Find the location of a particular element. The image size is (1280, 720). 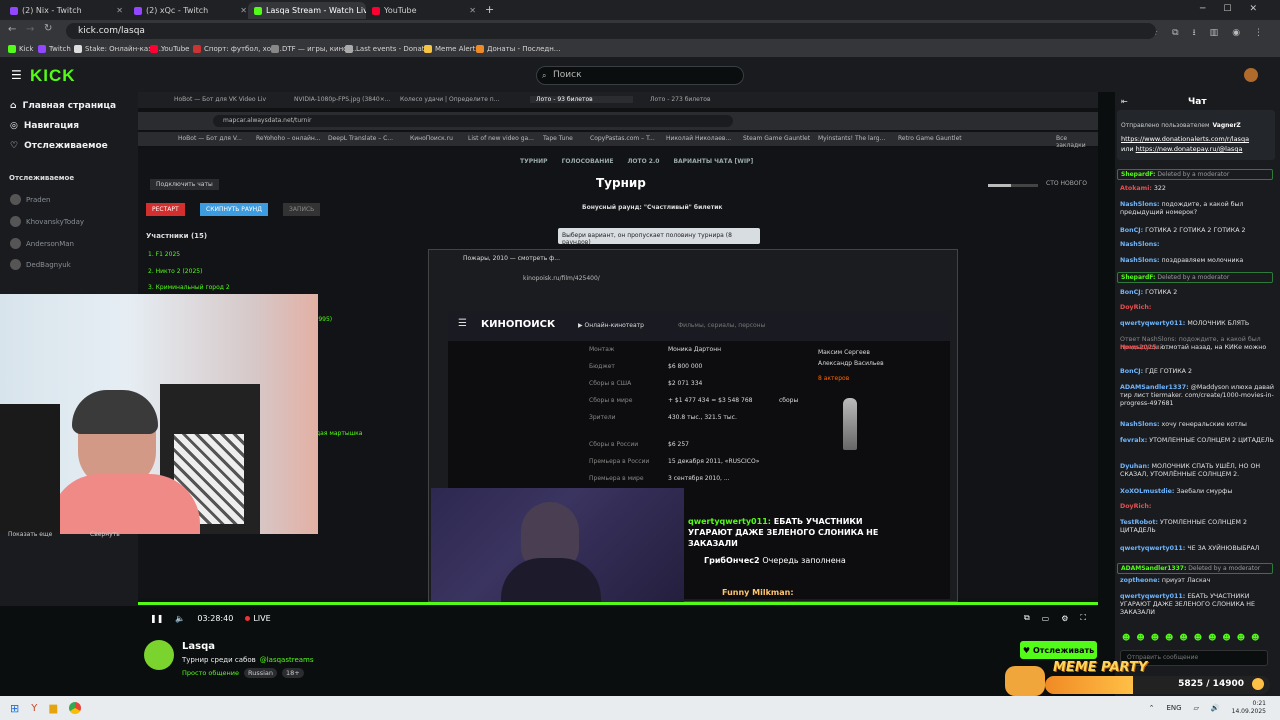

stream-mention: @lasqastreams is located at coordinates (287, 660).